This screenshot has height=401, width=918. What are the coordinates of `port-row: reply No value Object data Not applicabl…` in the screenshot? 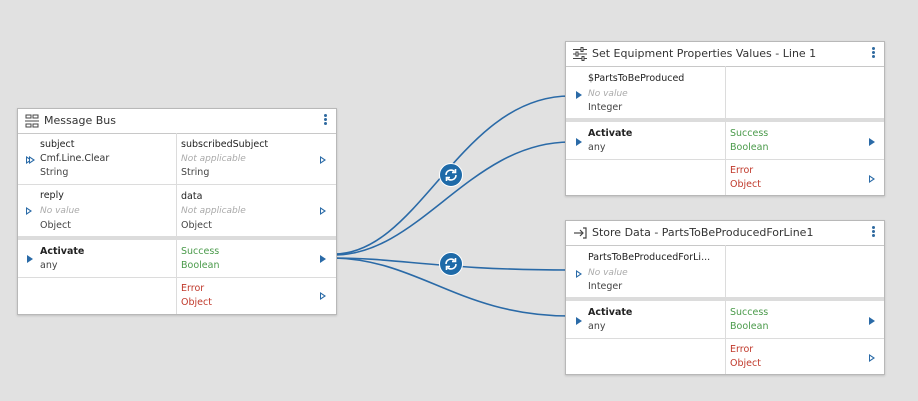 It's located at (177, 212).